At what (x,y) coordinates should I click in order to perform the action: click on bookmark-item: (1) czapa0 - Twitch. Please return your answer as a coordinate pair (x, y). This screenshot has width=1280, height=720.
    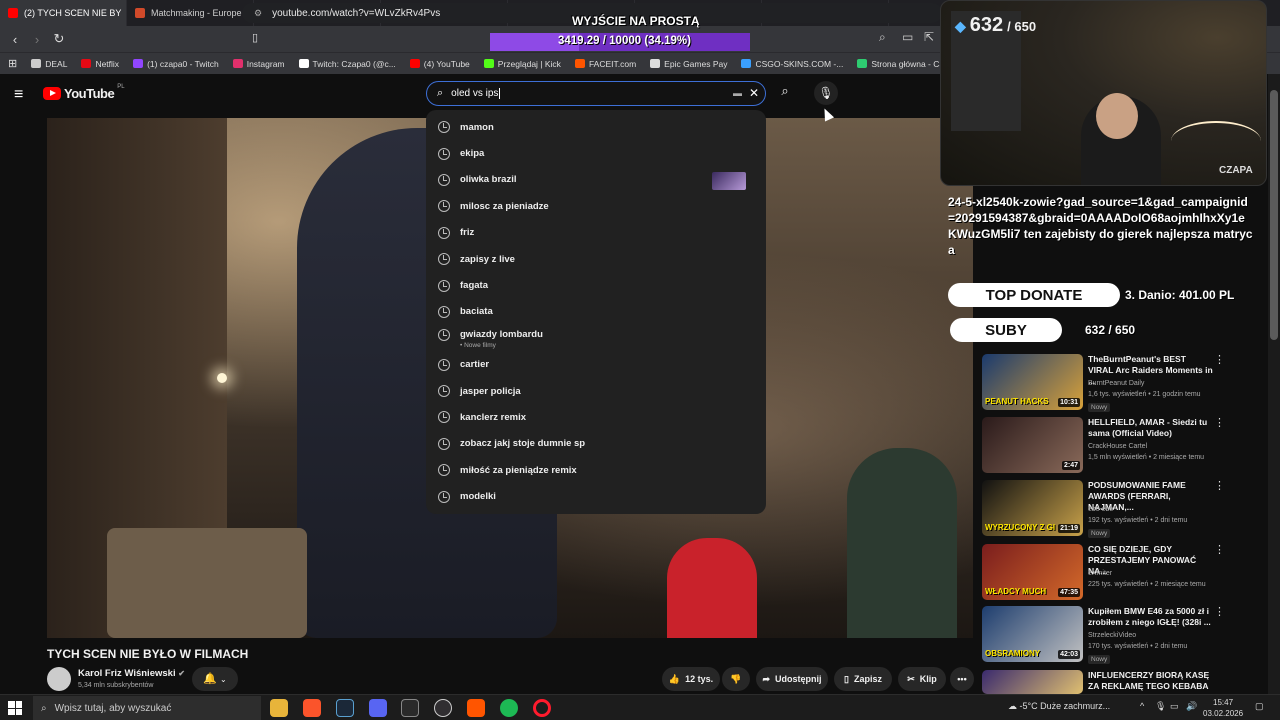
    Looking at the image, I should click on (176, 64).